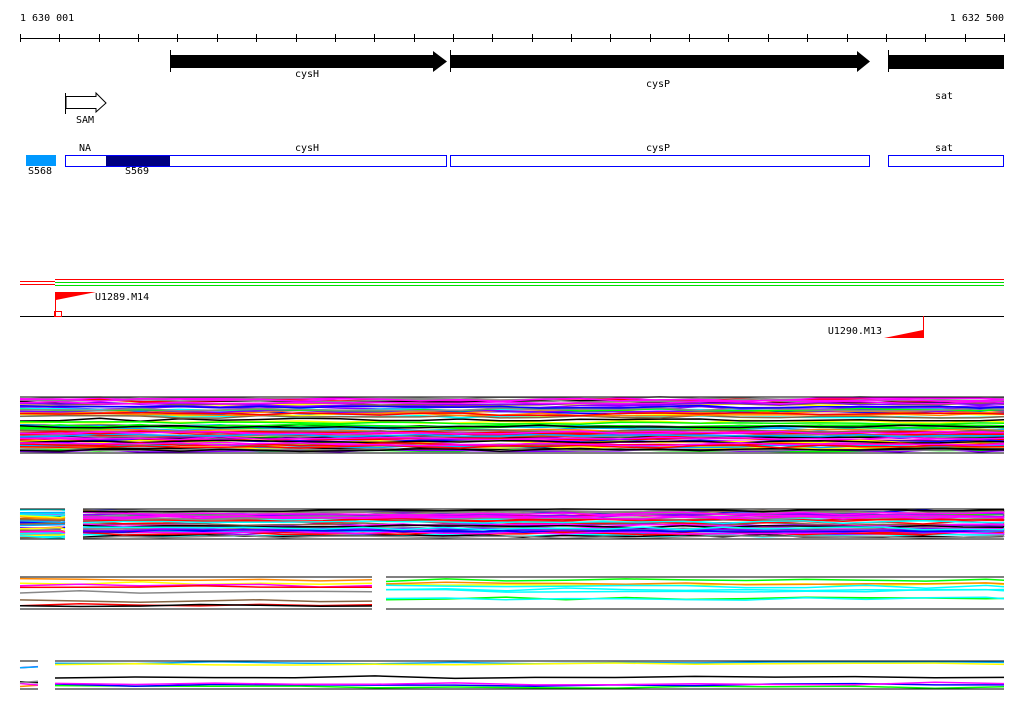  What do you see at coordinates (86, 102) in the screenshot?
I see `sam-arrow` at bounding box center [86, 102].